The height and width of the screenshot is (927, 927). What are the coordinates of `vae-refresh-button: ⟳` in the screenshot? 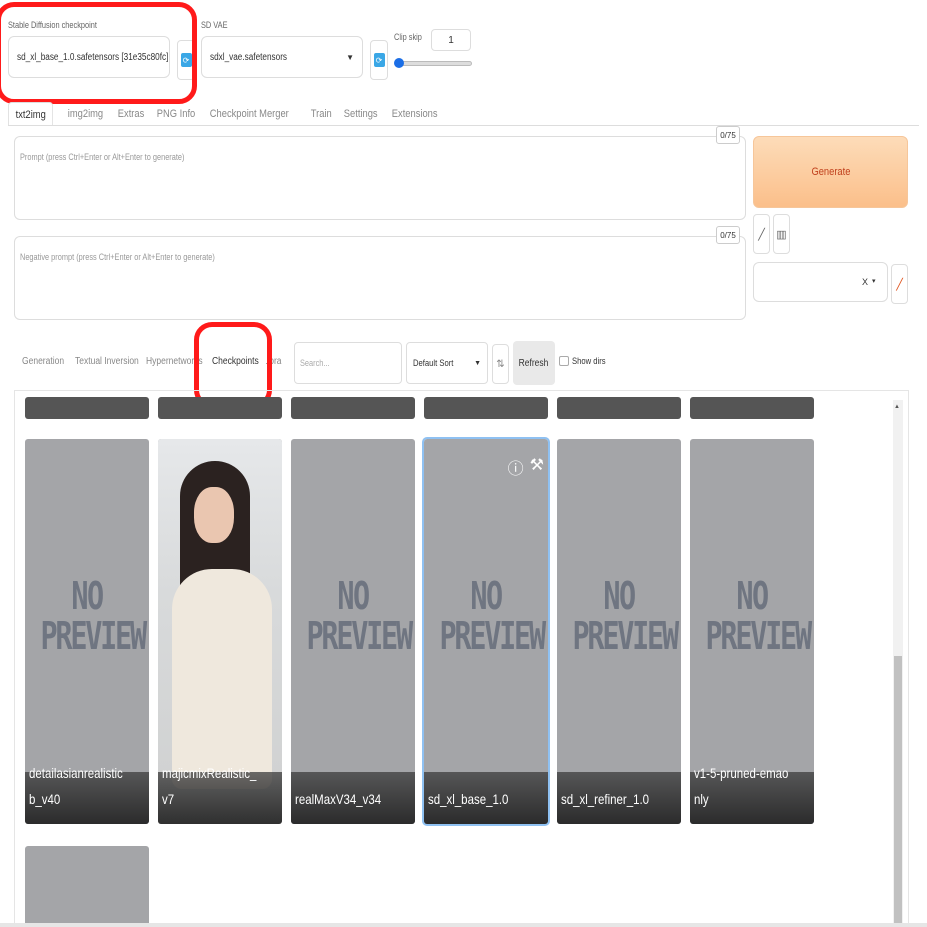 It's located at (379, 60).